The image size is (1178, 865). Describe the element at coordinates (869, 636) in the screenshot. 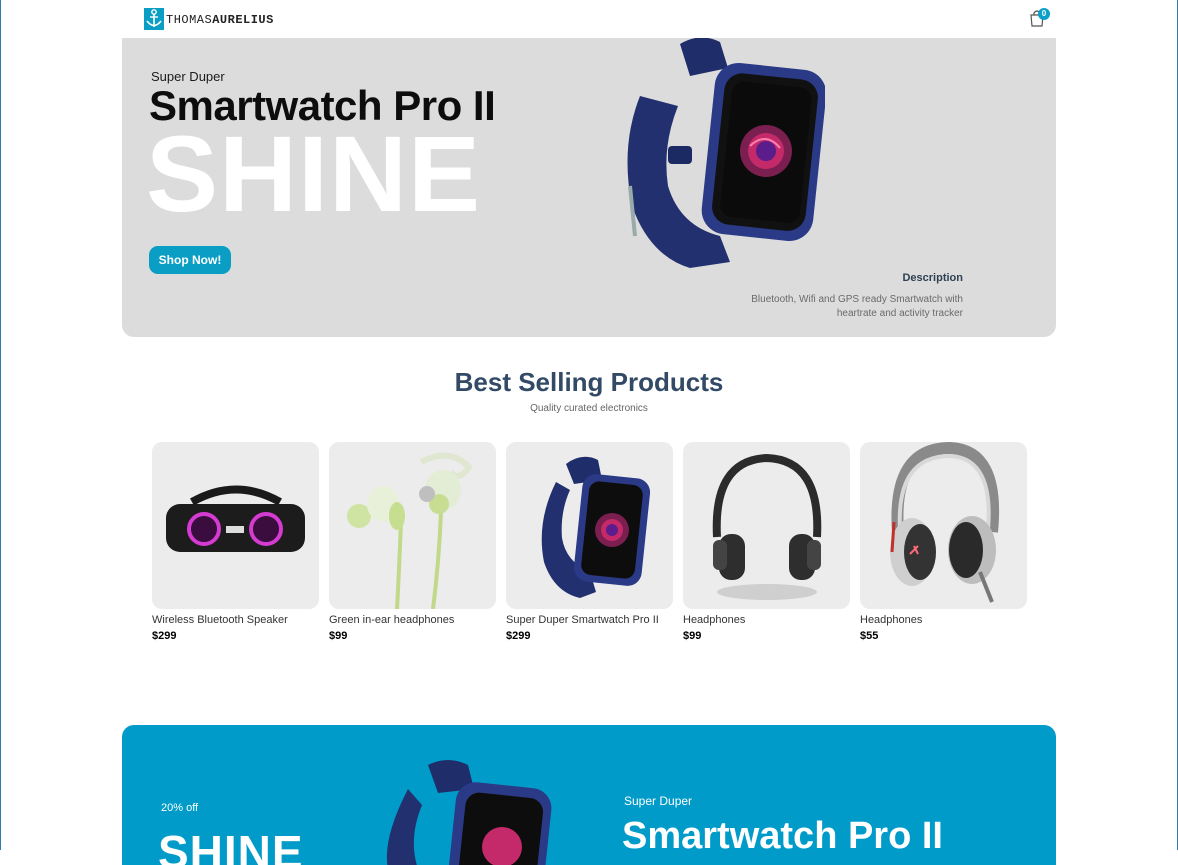

I see `product-price: $55` at that location.